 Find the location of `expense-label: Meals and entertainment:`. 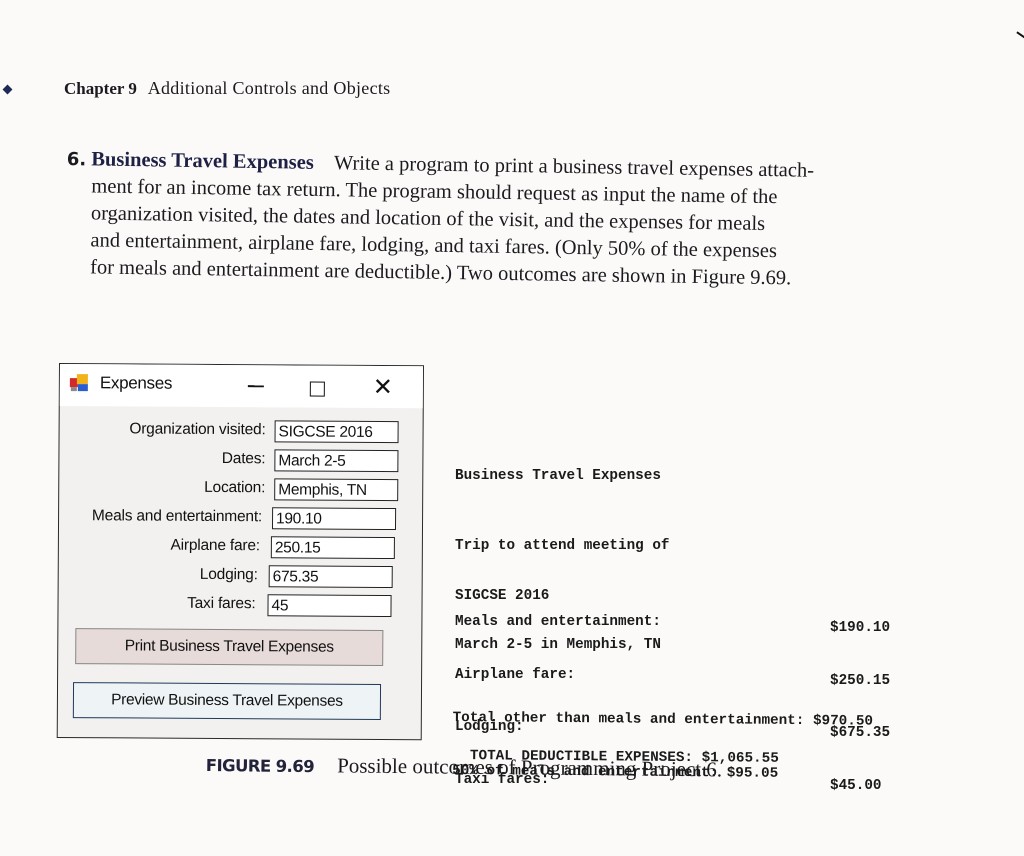

expense-label: Meals and entertainment: is located at coordinates (558, 622).